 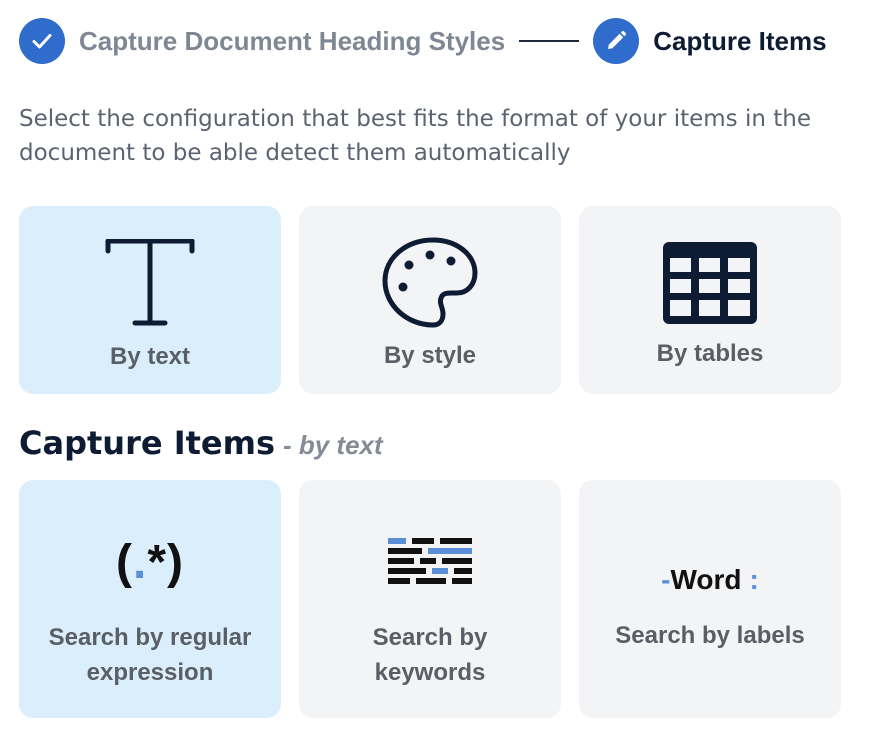 I want to click on step-connector, so click(x=549, y=41).